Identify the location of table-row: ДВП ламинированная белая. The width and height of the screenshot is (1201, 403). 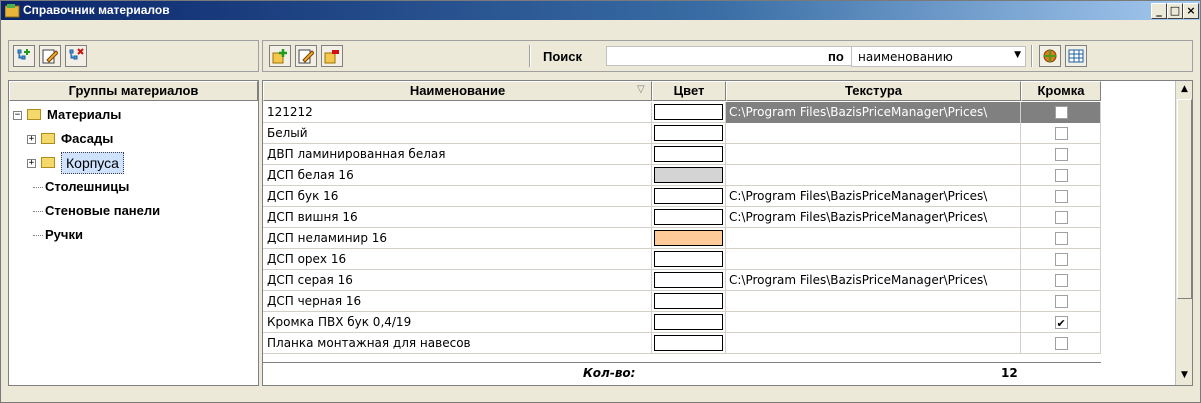
(682, 154).